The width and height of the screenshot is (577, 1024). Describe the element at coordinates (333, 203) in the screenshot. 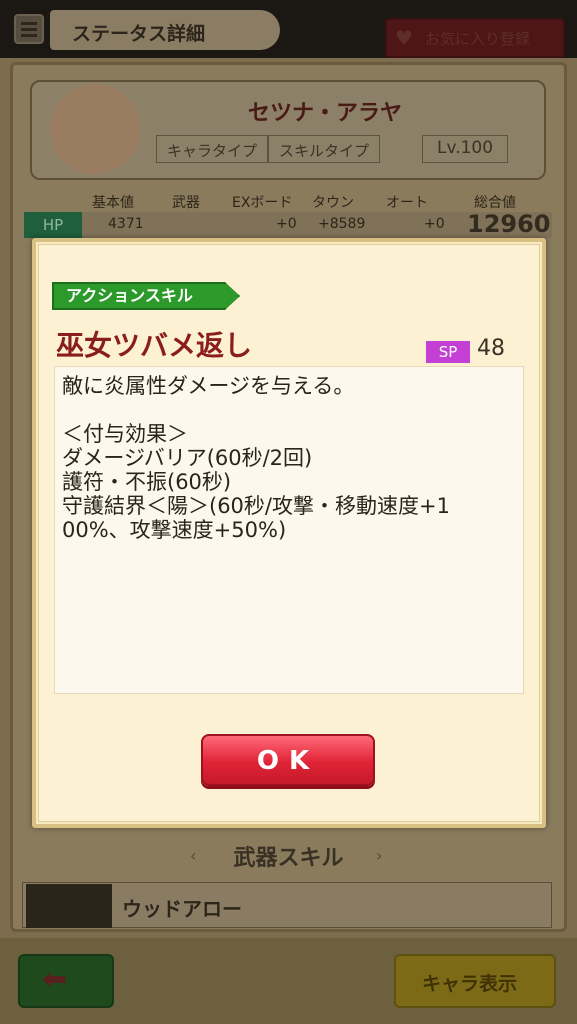

I see `col-town: タウン` at that location.